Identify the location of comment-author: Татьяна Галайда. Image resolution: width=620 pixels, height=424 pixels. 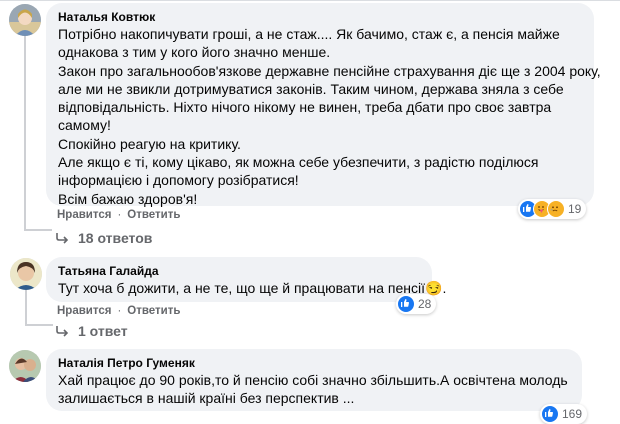
(239, 271).